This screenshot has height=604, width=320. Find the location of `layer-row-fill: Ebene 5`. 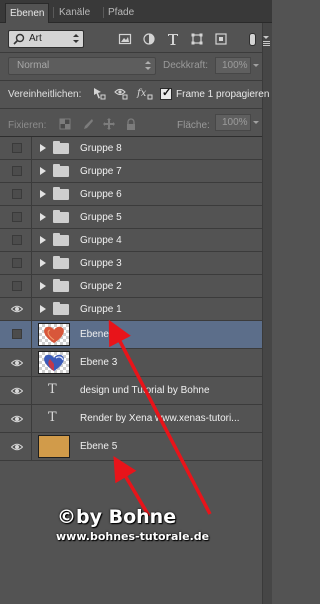

layer-row-fill: Ebene 5 is located at coordinates (131, 447).